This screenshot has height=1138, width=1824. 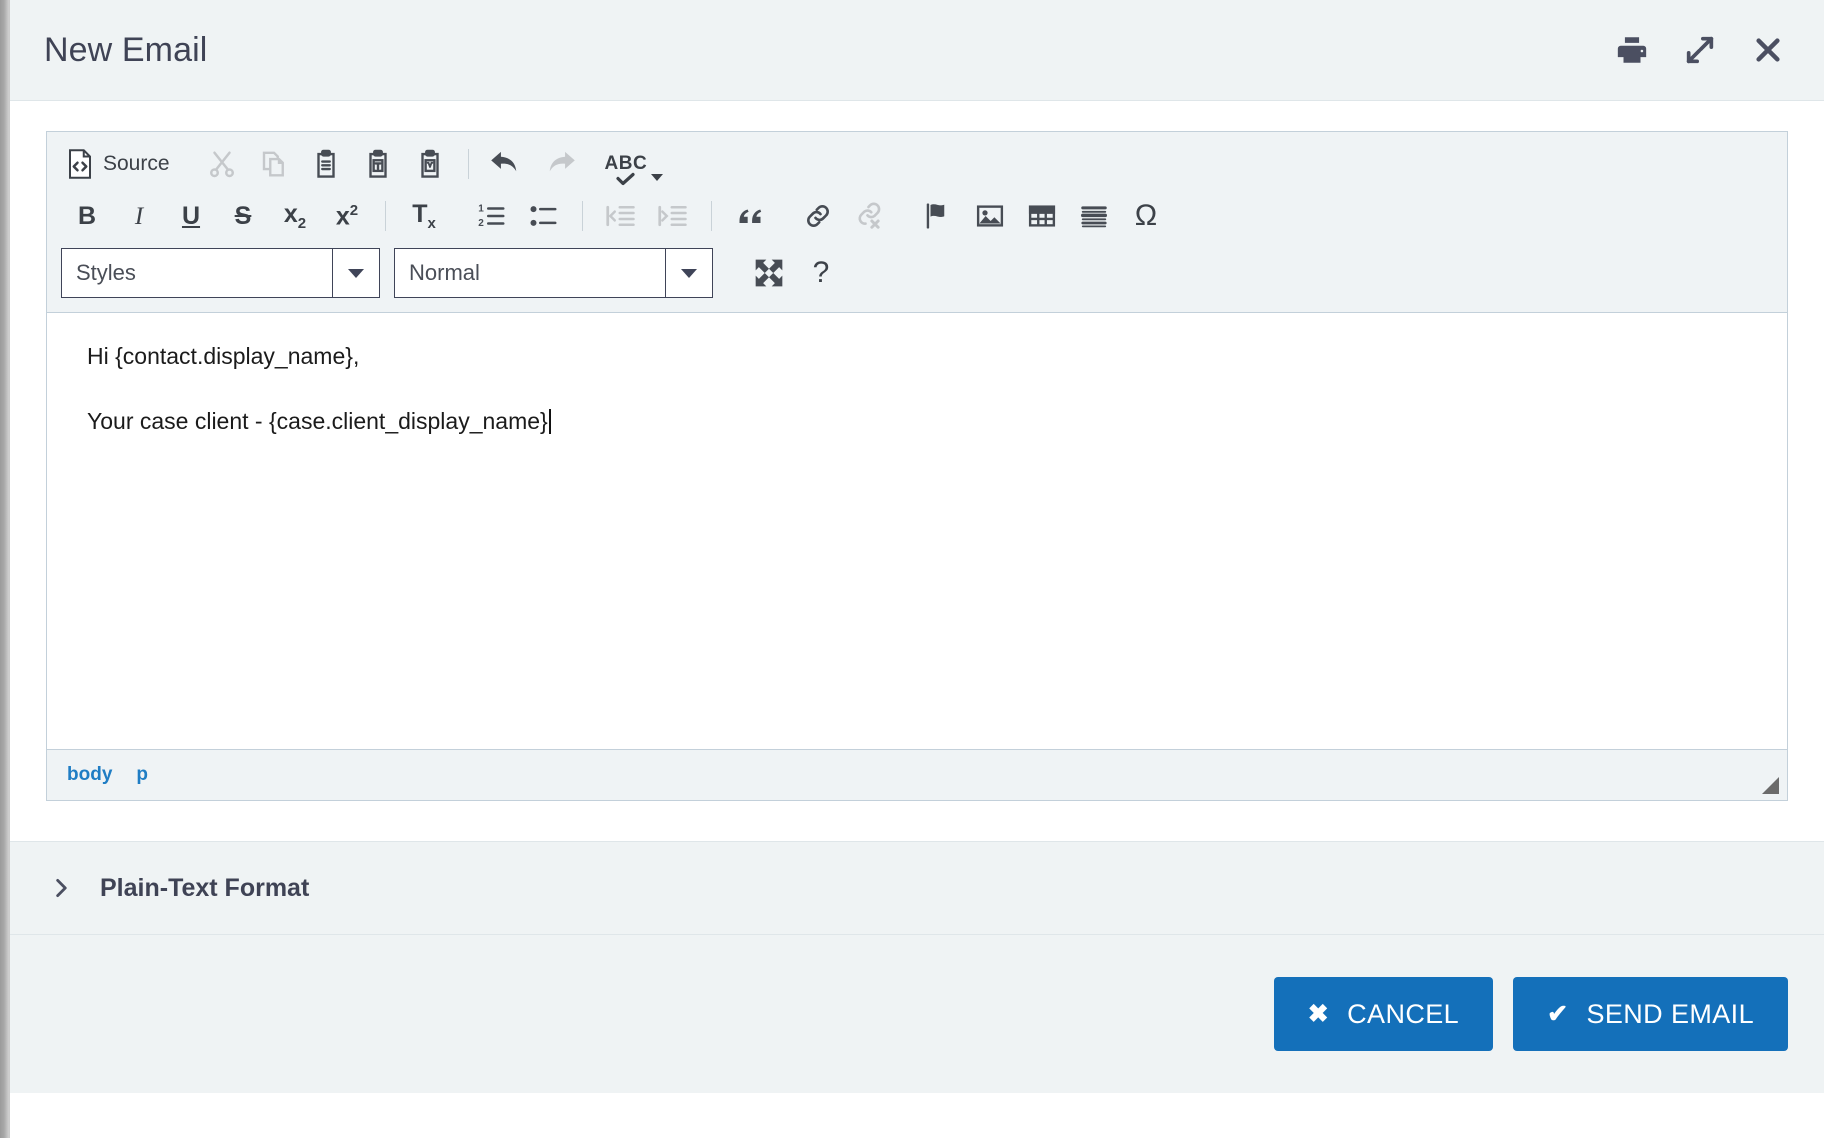 I want to click on source-button-label: Source, so click(x=136, y=163).